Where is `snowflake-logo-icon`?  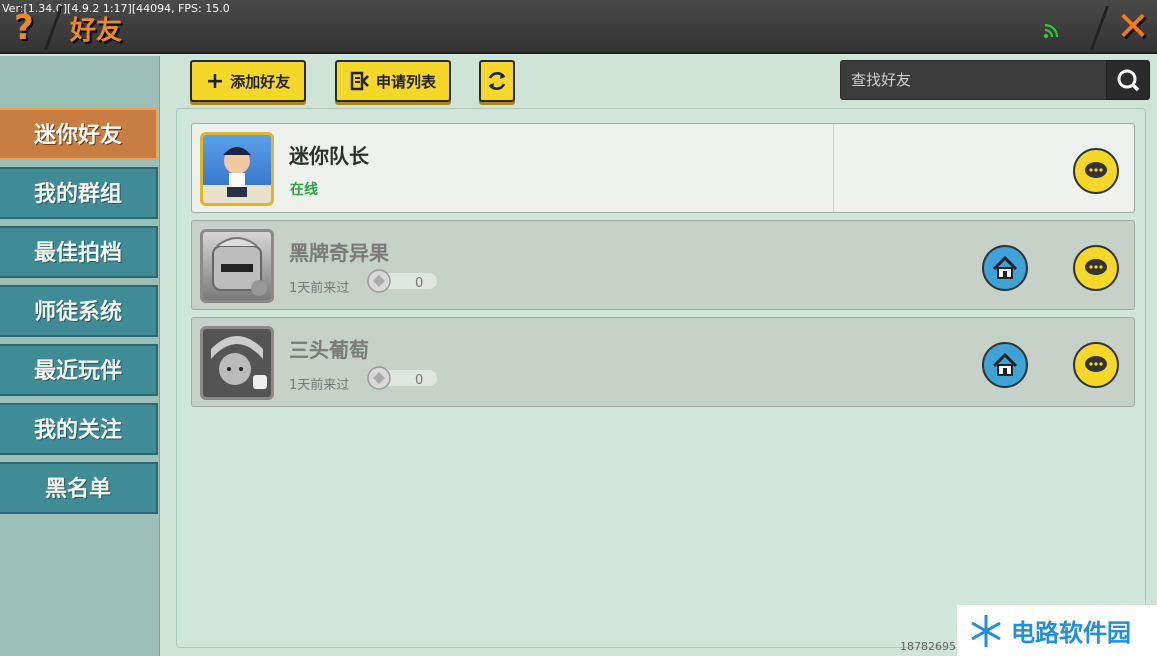 snowflake-logo-icon is located at coordinates (986, 630).